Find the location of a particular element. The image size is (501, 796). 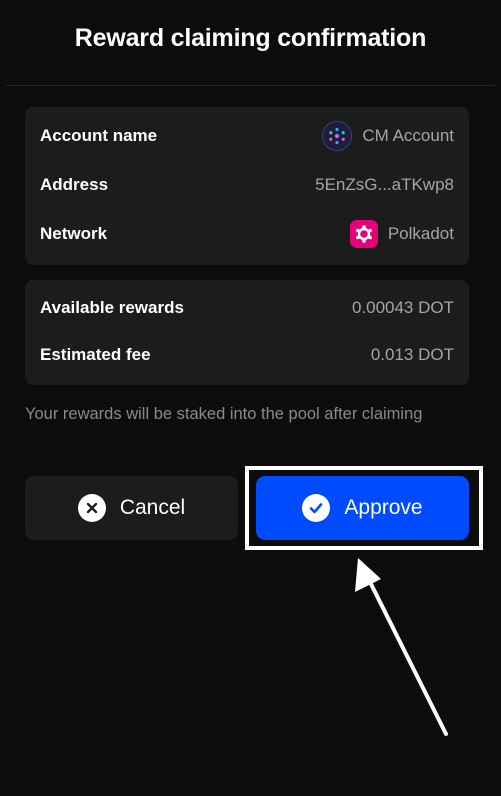

approve-label: Approve is located at coordinates (383, 507).